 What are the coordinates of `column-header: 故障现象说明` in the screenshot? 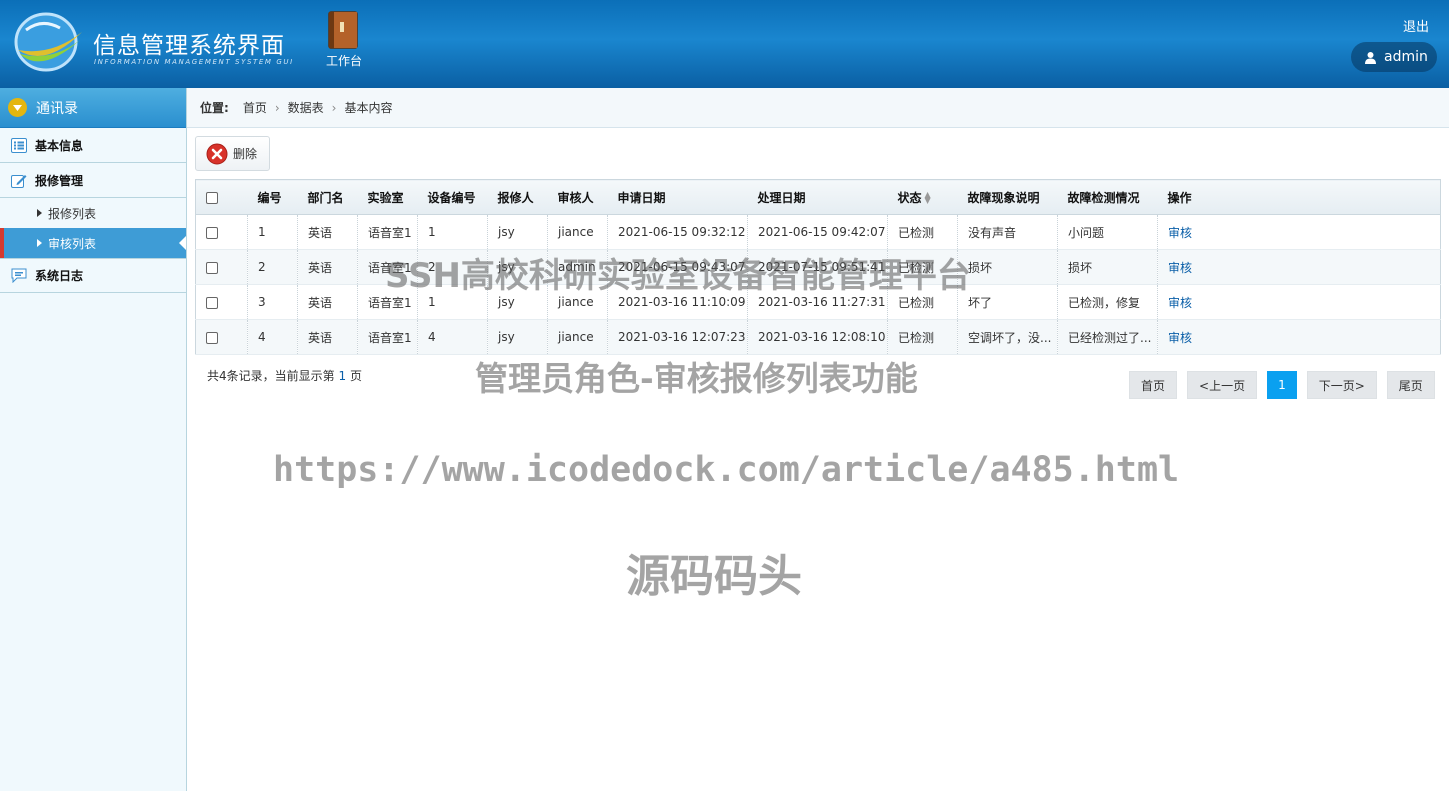 It's located at (1007, 197).